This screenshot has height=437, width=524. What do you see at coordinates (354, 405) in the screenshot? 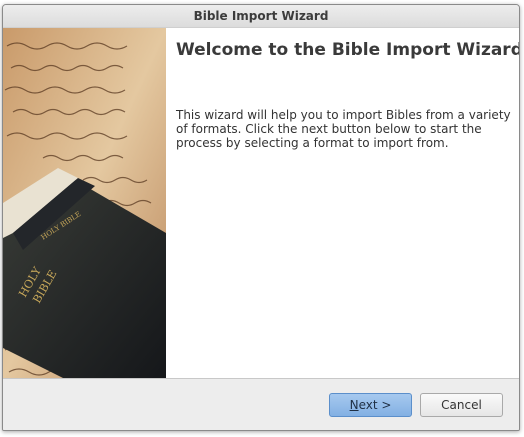
I see `next-mnemonic: N` at bounding box center [354, 405].